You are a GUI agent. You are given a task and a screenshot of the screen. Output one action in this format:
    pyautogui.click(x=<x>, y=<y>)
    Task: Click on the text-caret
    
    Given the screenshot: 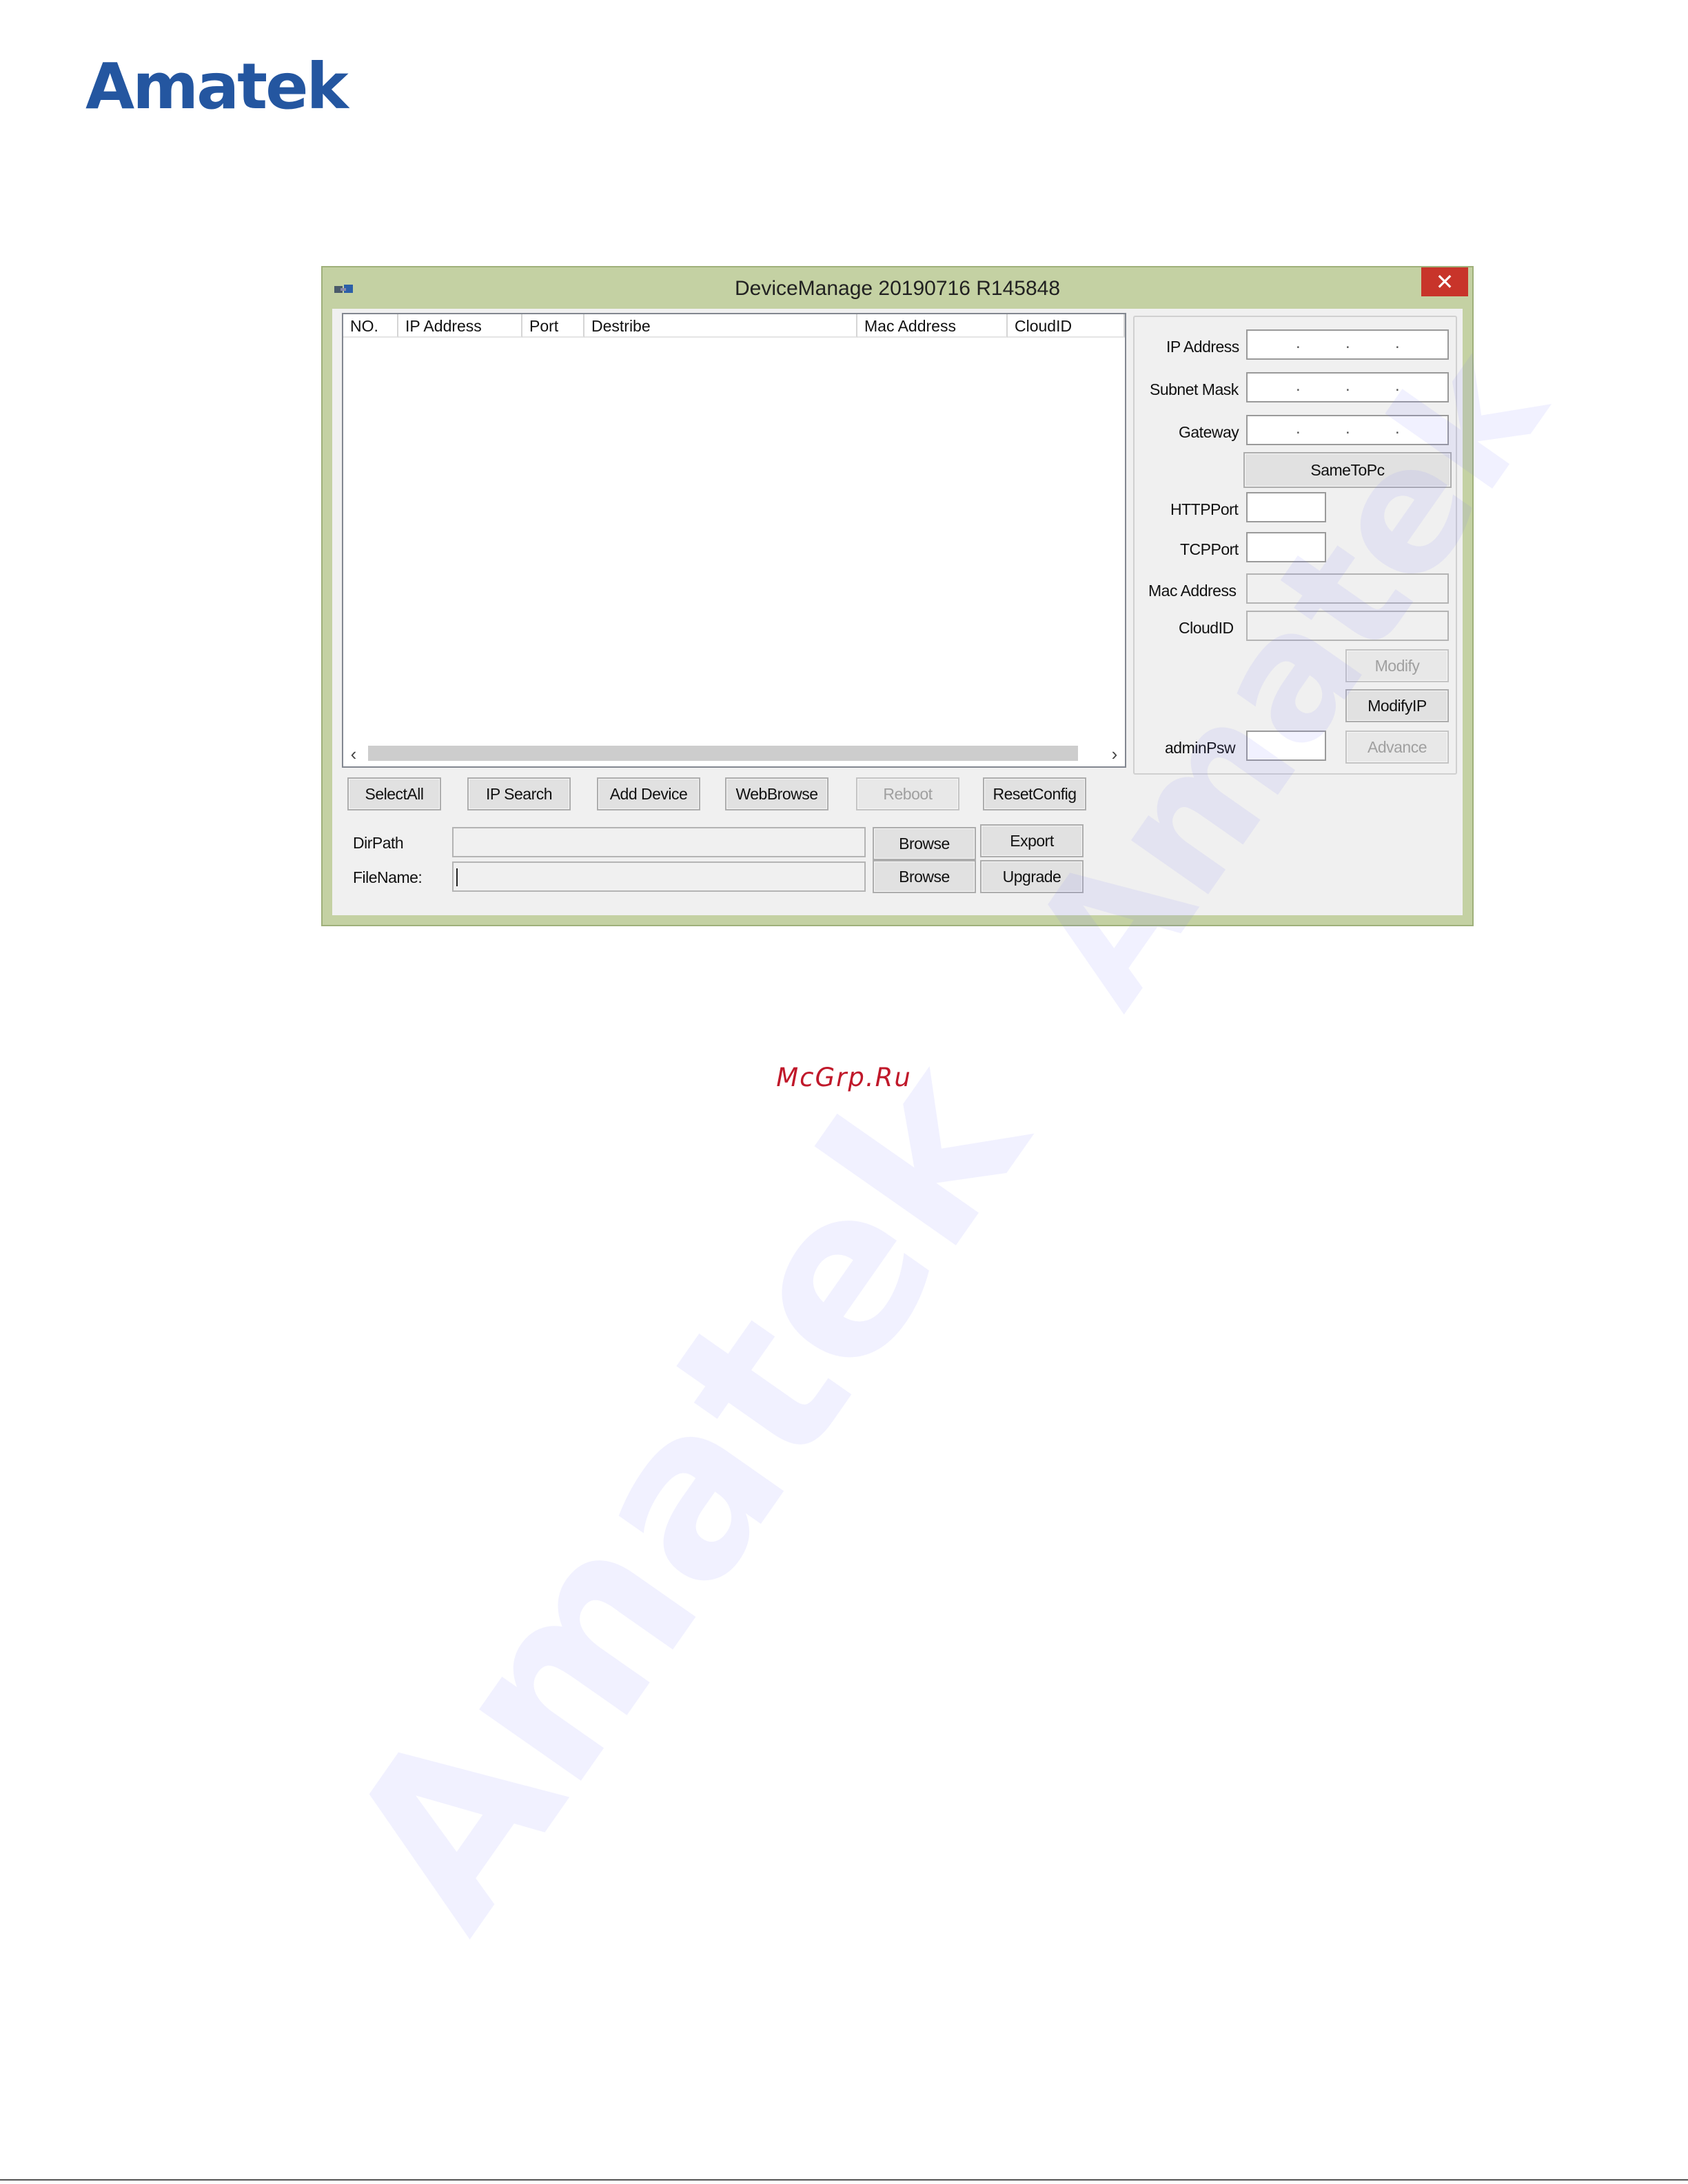 What is the action you would take?
    pyautogui.click(x=457, y=877)
    